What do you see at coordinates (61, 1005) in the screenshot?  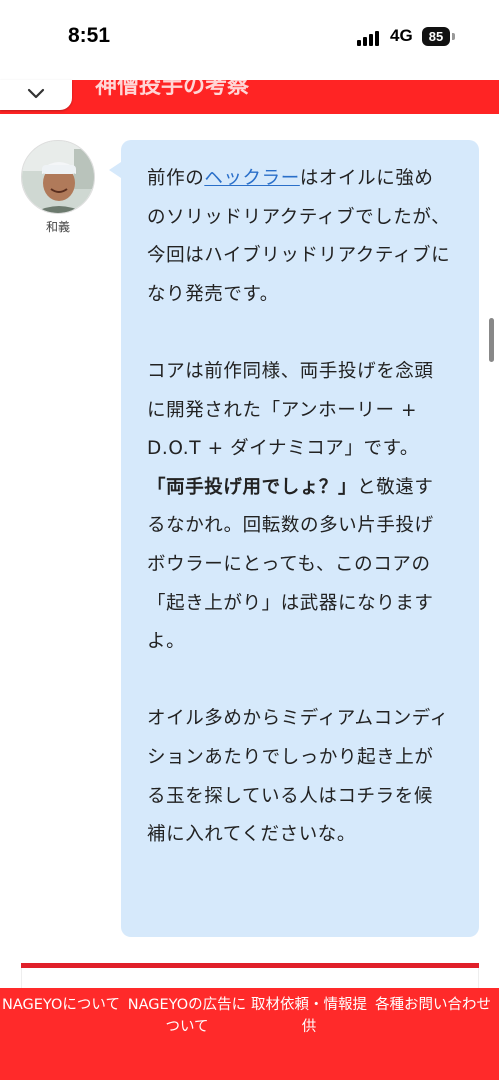 I see `footer-link-about: NAGEYOについて` at bounding box center [61, 1005].